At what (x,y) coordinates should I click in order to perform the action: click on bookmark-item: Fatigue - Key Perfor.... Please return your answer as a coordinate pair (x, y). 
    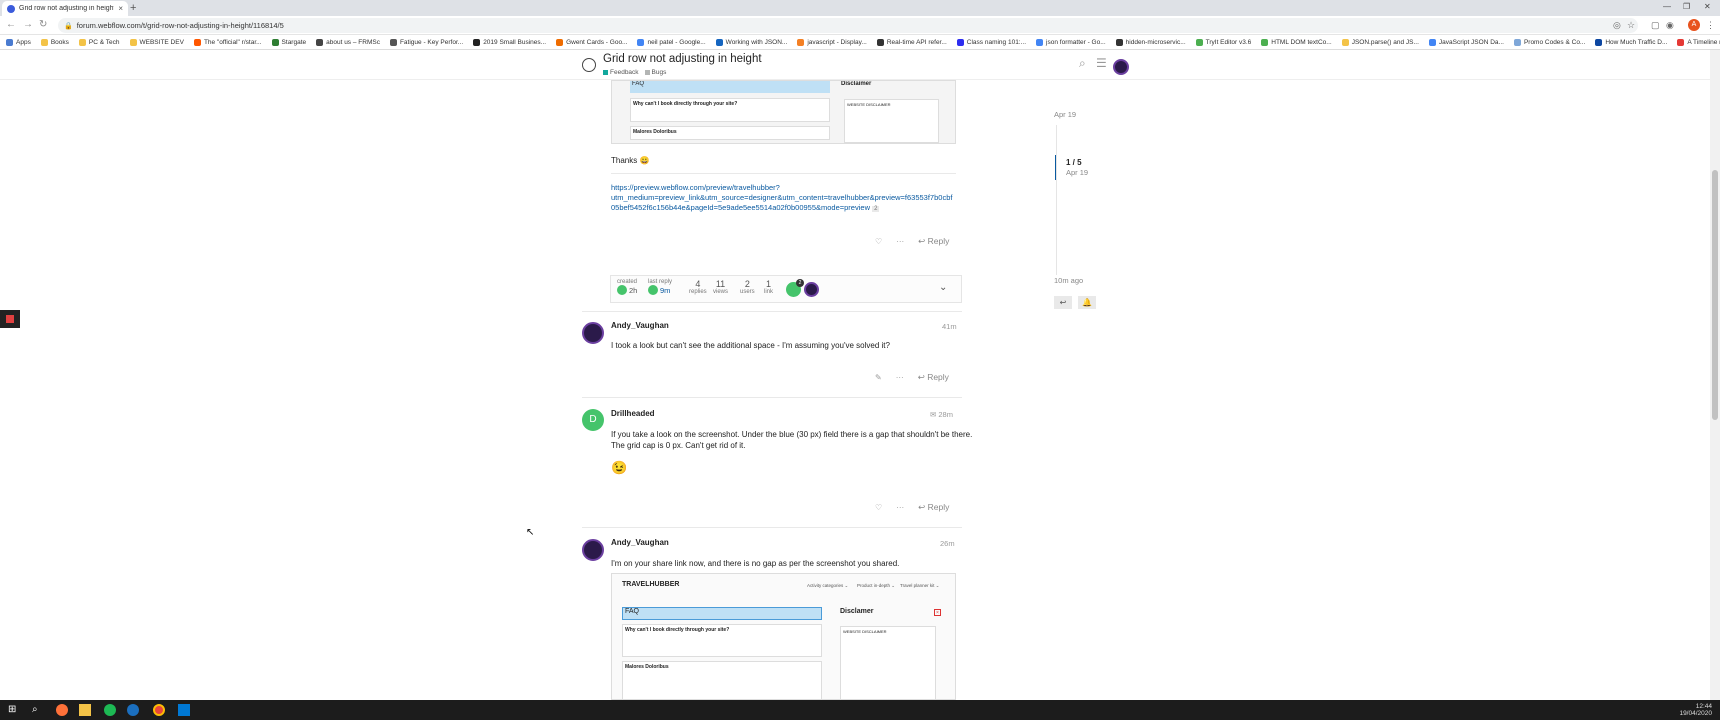
    Looking at the image, I should click on (426, 42).